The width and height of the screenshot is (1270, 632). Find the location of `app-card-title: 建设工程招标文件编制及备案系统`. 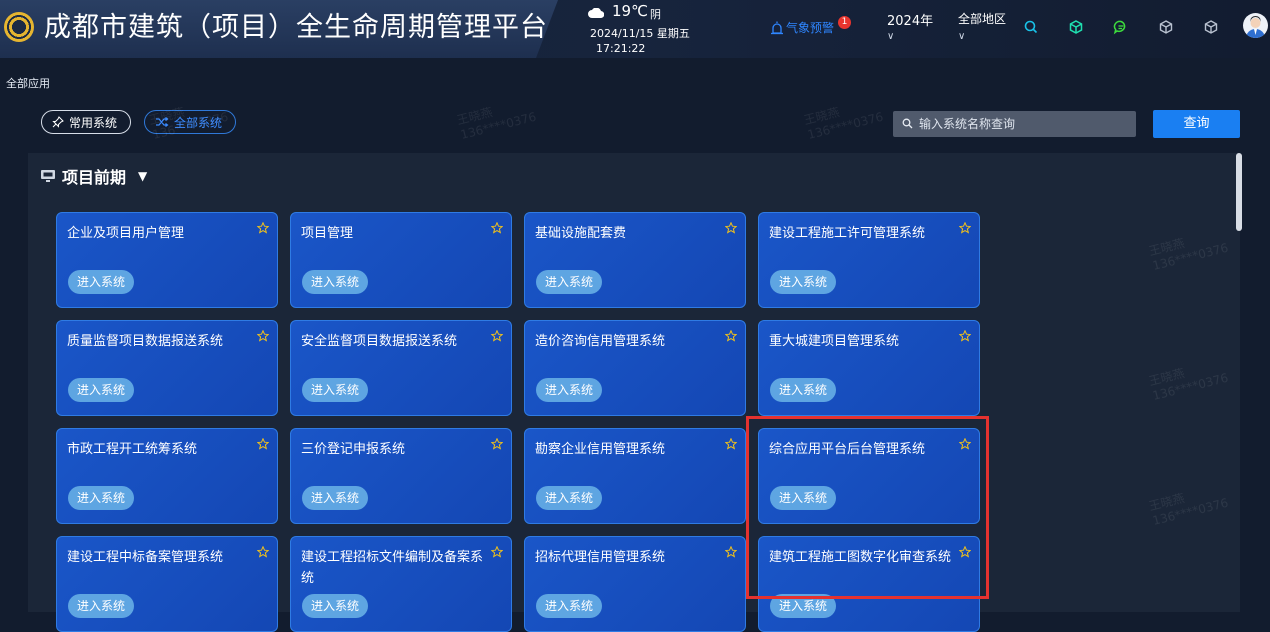

app-card-title: 建设工程招标文件编制及备案系统 is located at coordinates (392, 568).